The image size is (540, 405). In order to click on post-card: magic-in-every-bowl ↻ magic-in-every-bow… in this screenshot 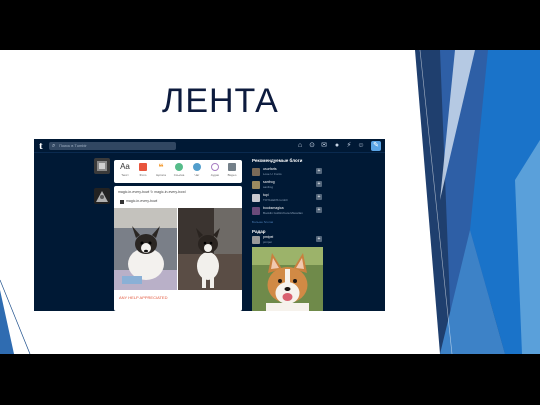, I will do `click(178, 248)`.